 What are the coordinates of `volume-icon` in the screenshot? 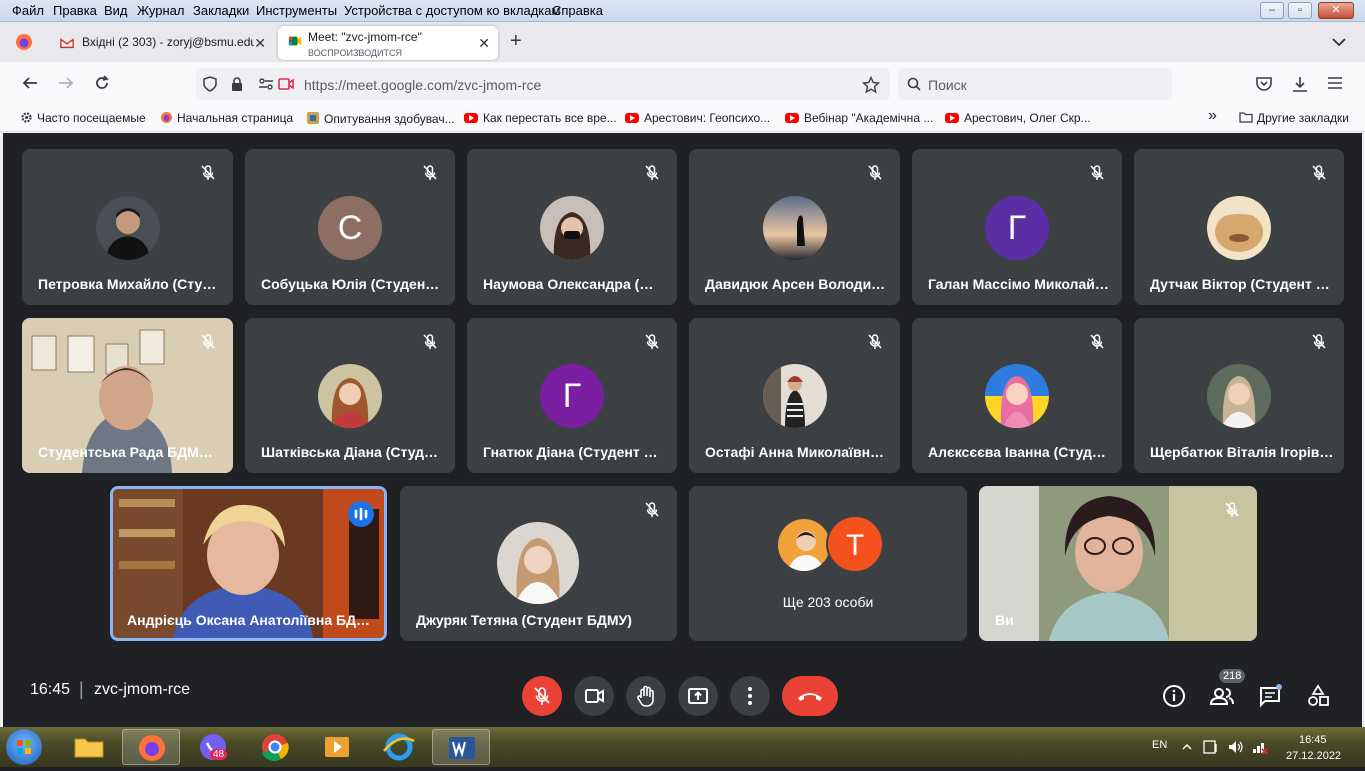 It's located at (1236, 747).